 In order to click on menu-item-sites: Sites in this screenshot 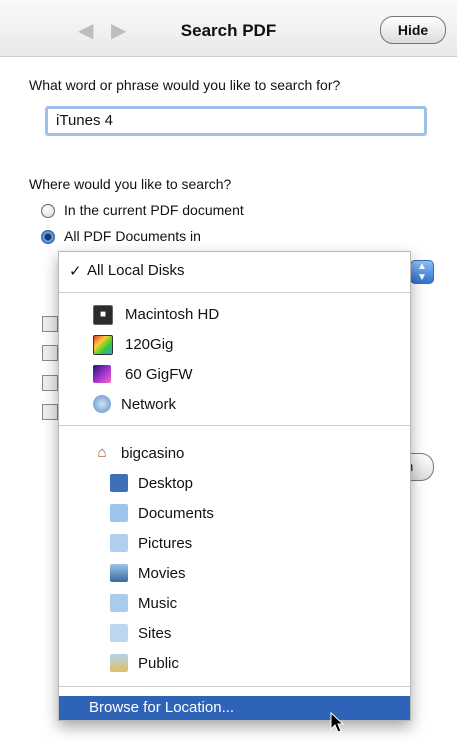, I will do `click(234, 634)`.